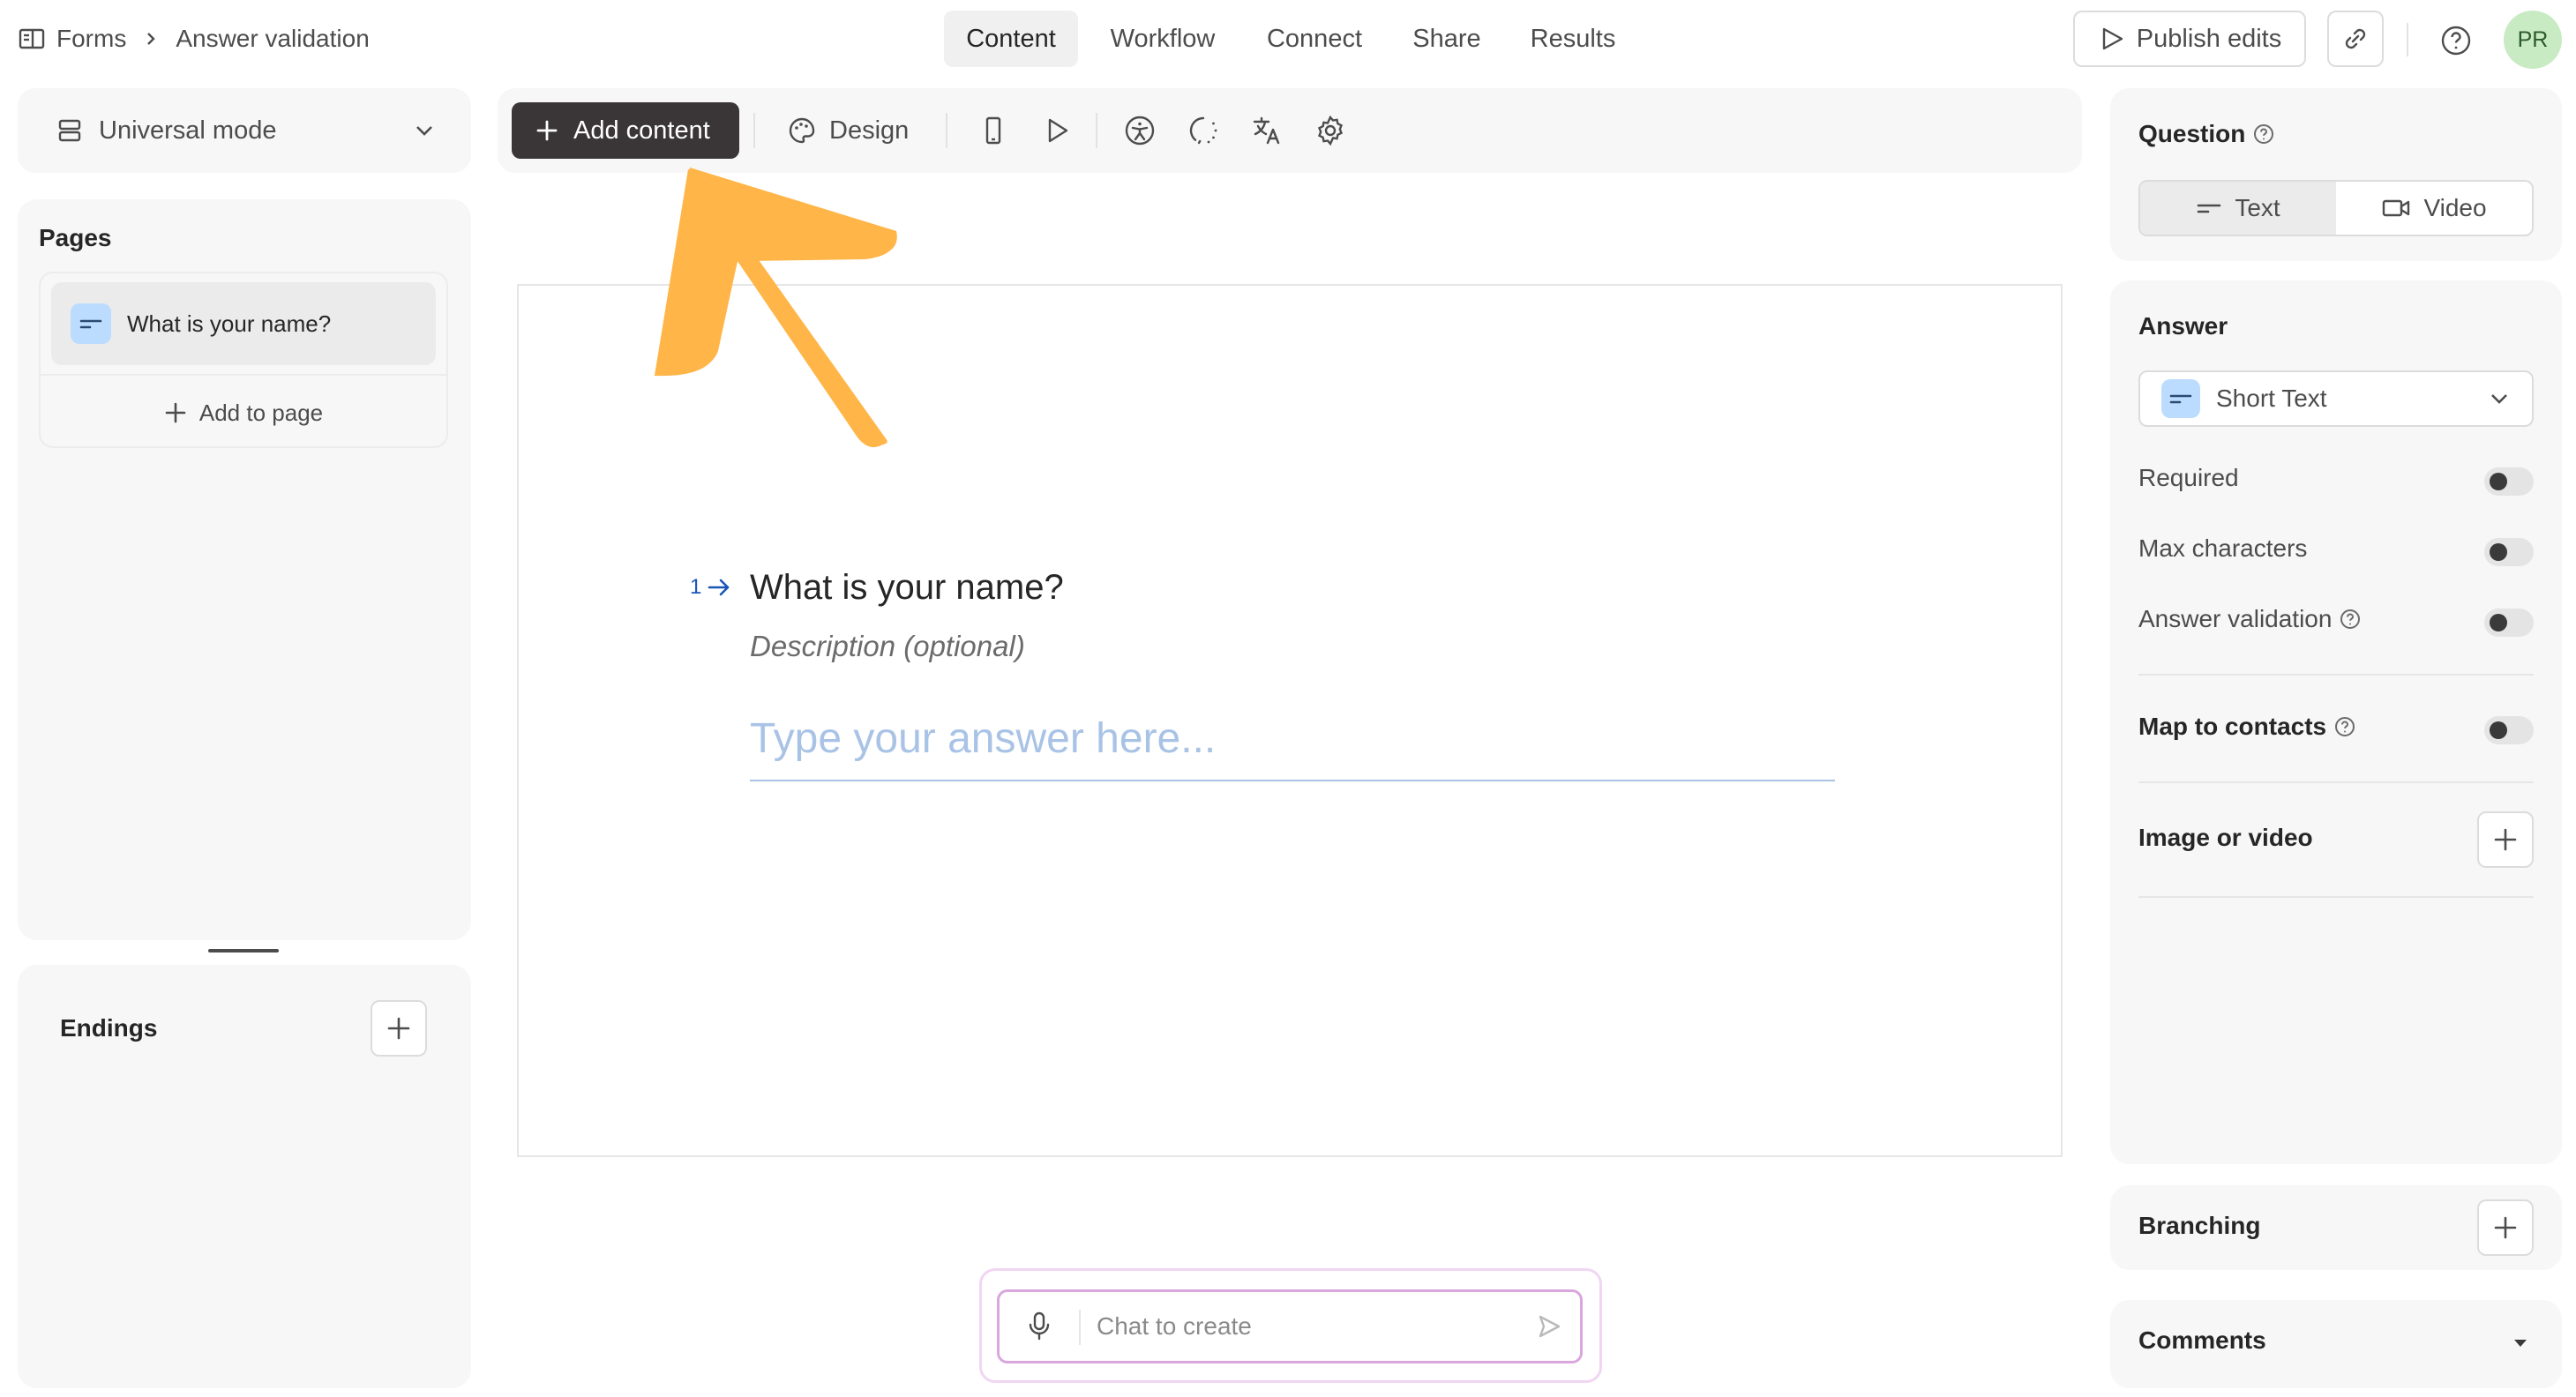  Describe the element at coordinates (2272, 398) in the screenshot. I see `answer-type-label: Short Text` at that location.